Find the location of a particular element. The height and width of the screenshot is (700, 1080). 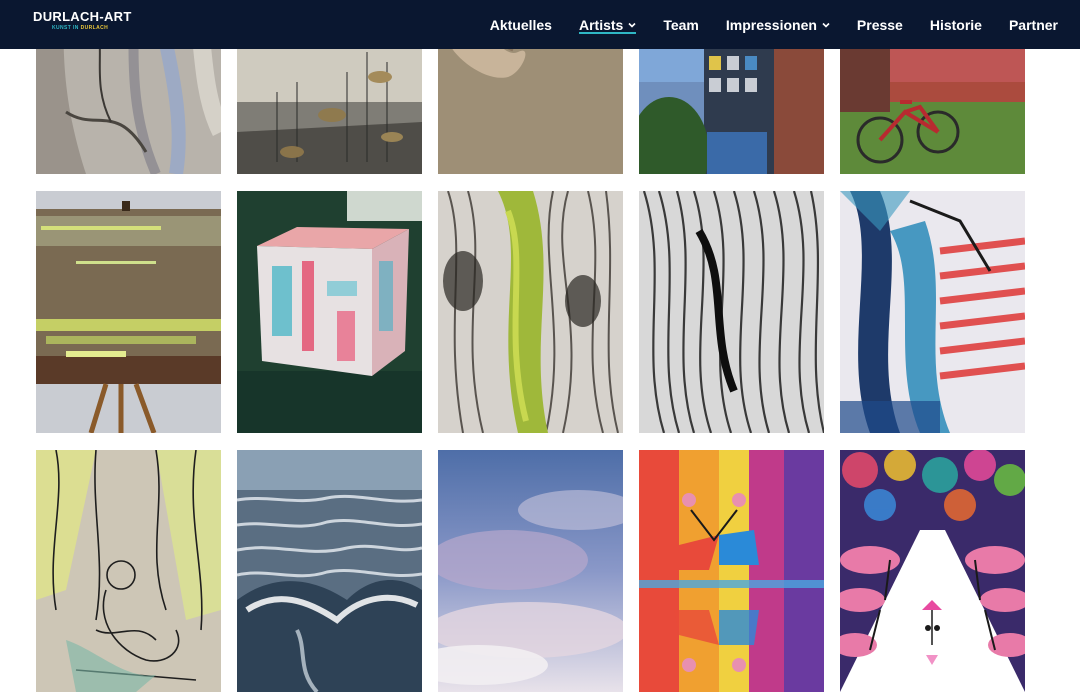

colorful-stripes-image is located at coordinates (932, 312).